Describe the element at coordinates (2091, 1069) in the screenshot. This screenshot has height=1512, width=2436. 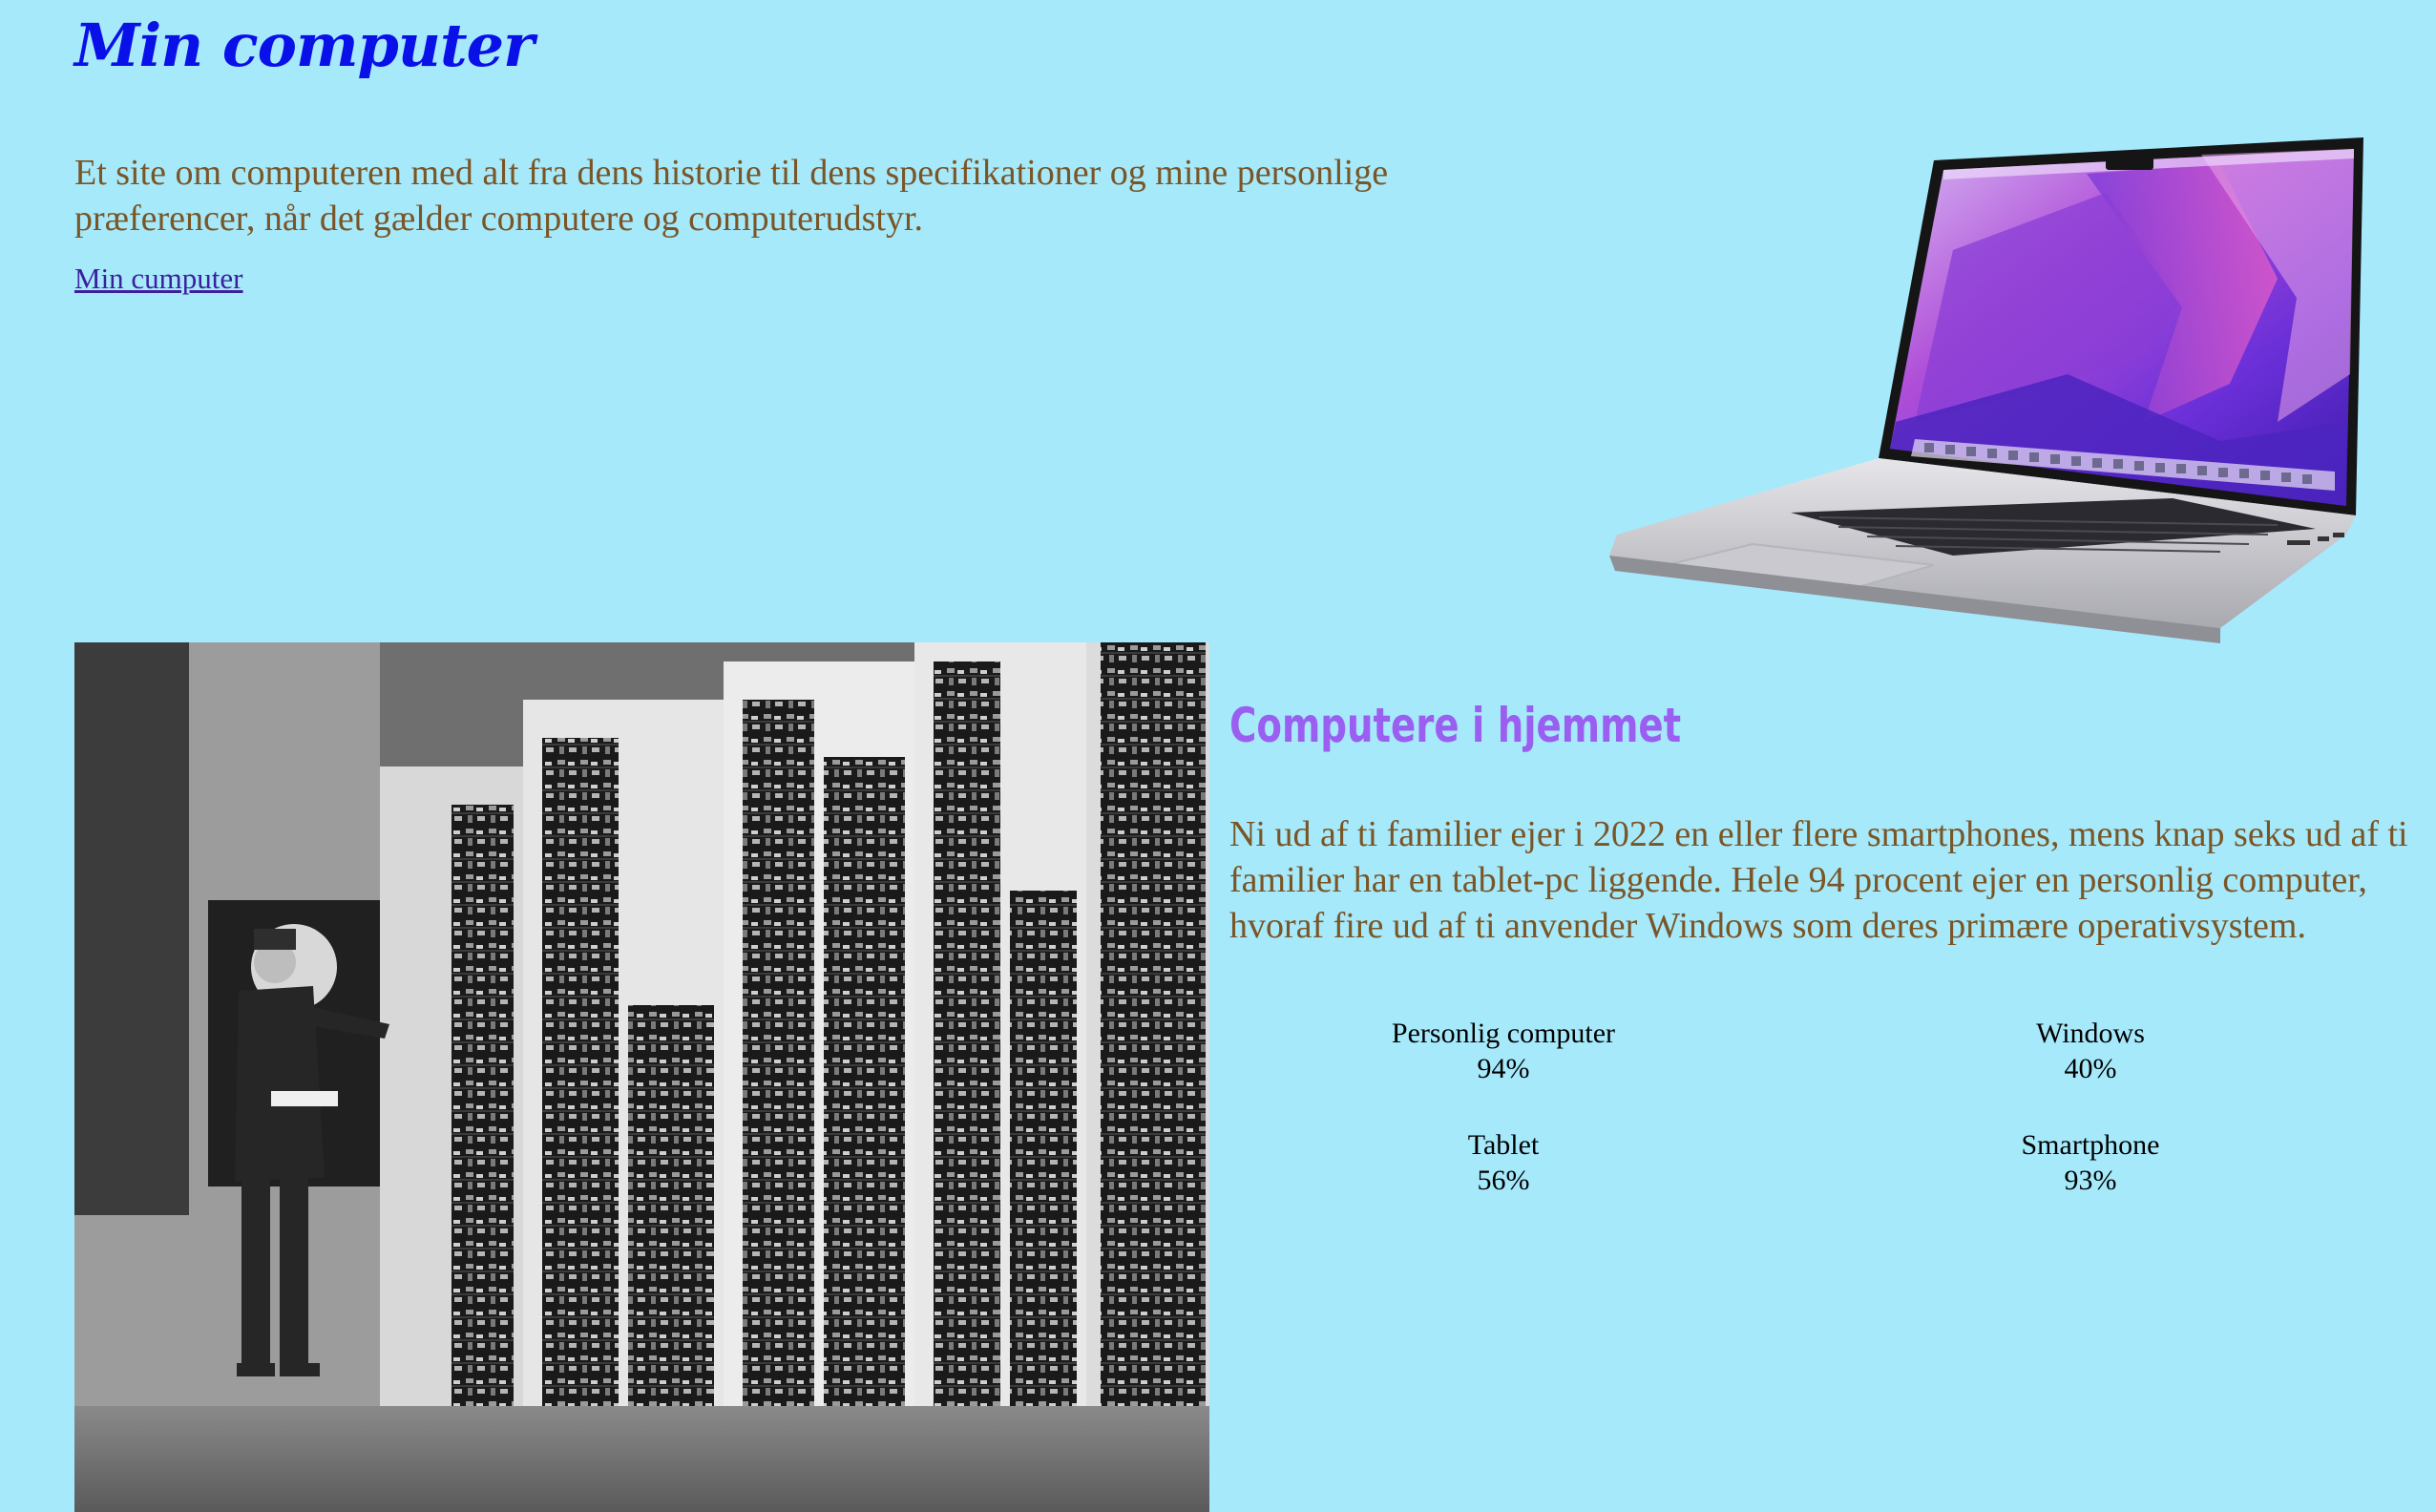
I see `stat-value: 40%` at that location.